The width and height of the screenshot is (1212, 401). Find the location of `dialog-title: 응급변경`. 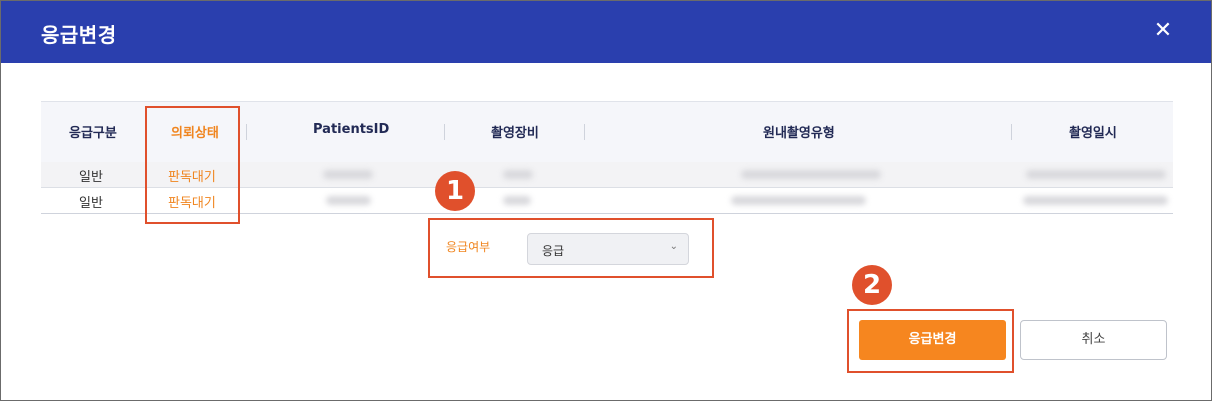

dialog-title: 응급변경 is located at coordinates (79, 35).